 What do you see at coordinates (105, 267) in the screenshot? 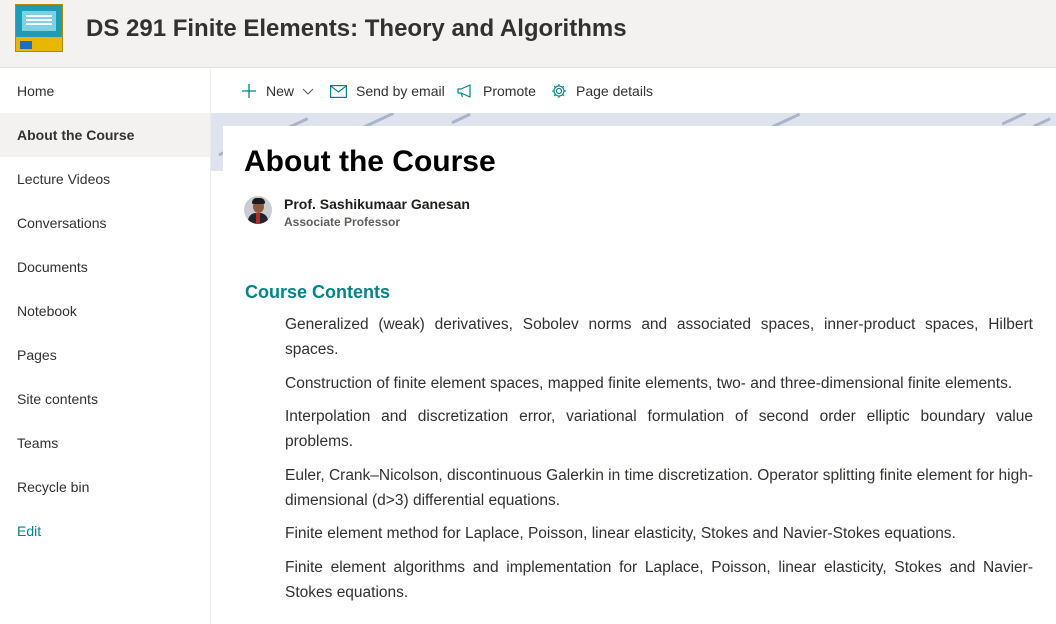
I see `nav-item-documents: Documents` at bounding box center [105, 267].